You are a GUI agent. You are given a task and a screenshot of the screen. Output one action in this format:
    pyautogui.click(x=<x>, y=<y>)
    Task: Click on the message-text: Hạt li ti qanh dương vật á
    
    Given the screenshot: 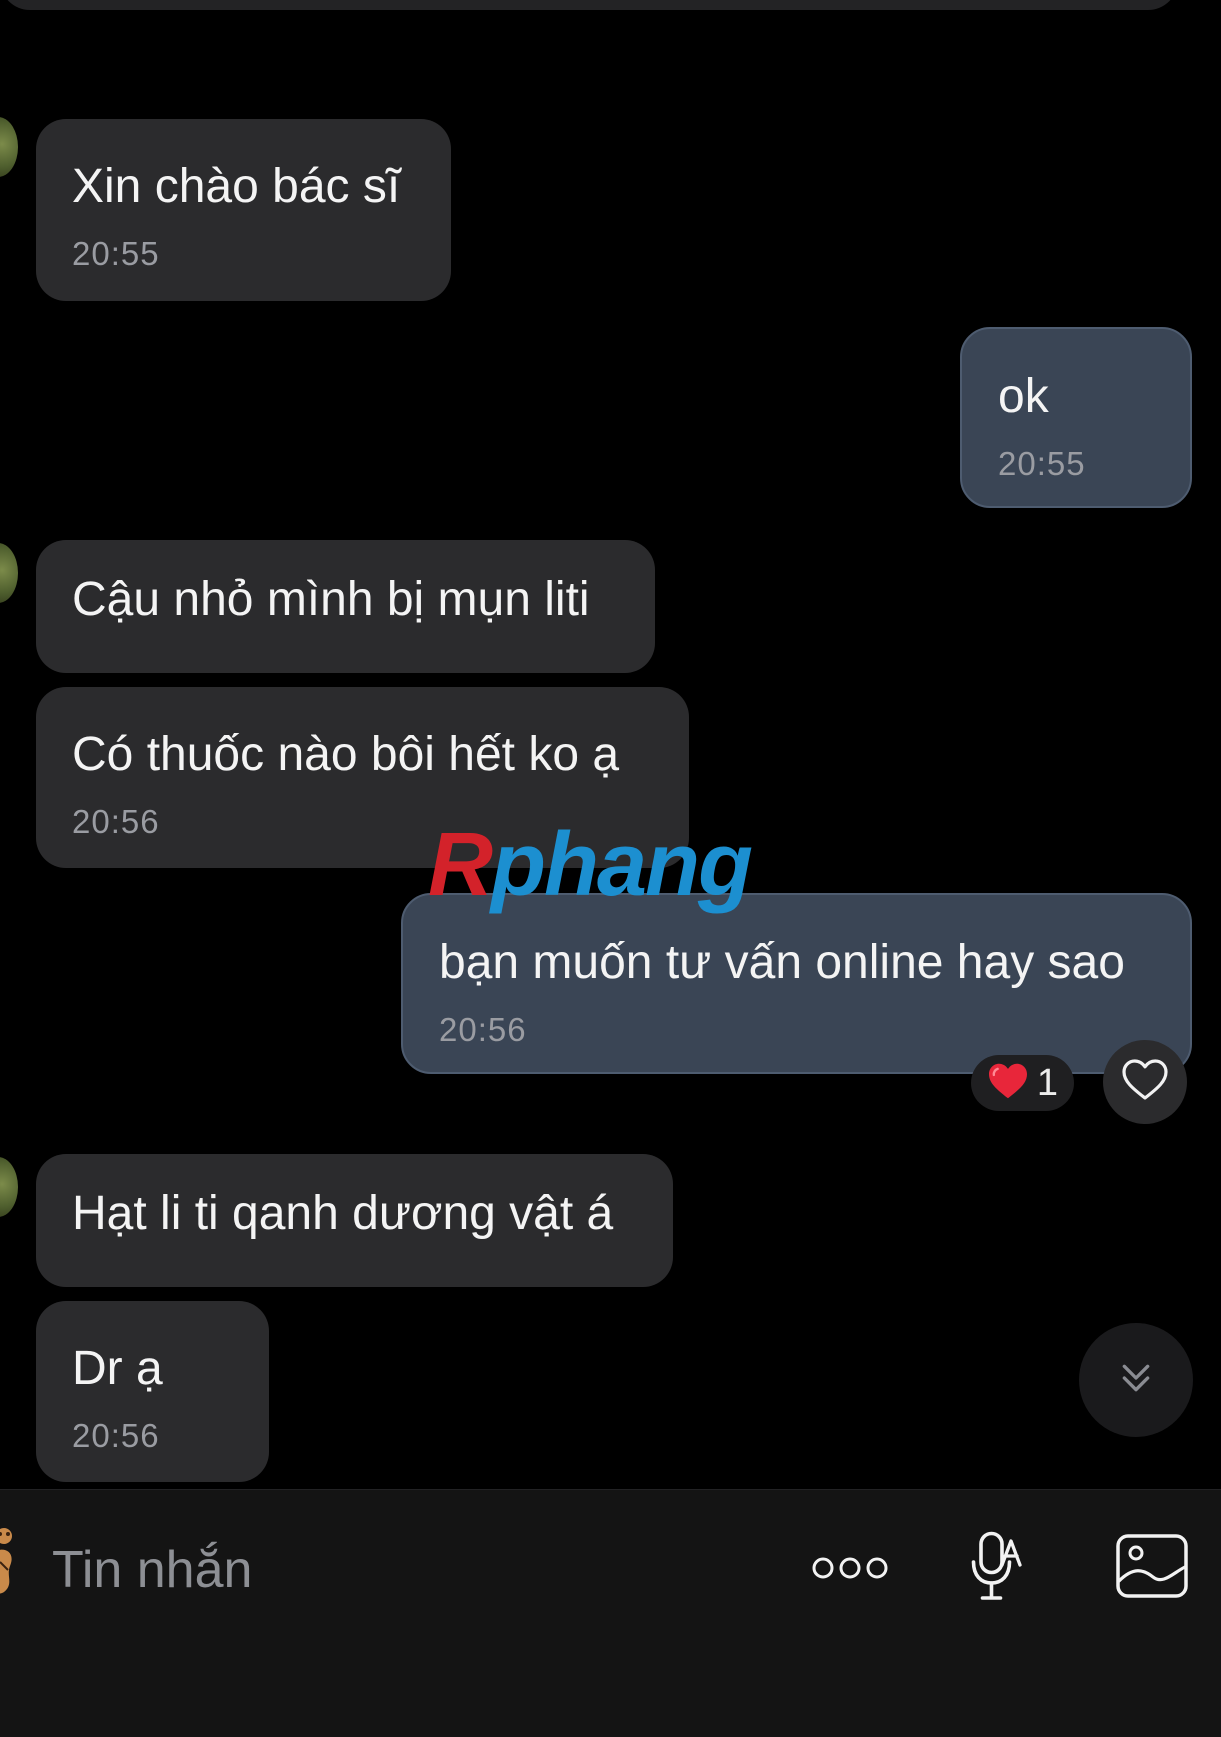 What is the action you would take?
    pyautogui.click(x=343, y=1213)
    